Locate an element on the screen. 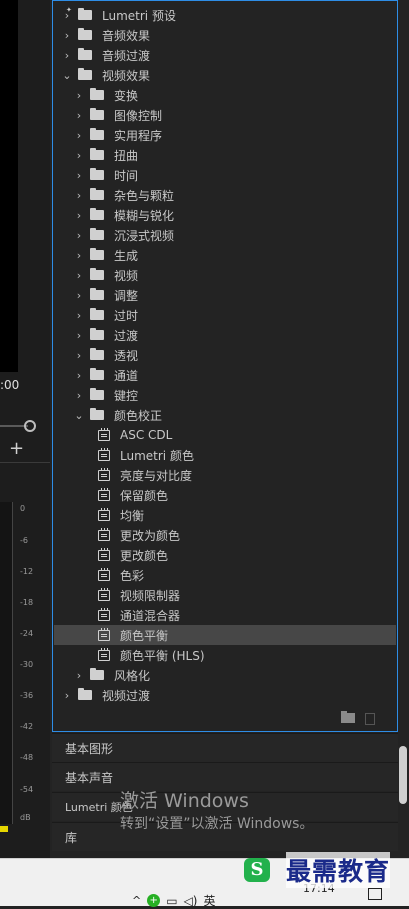  effects-tree-row: › 音频过渡 is located at coordinates (225, 55).